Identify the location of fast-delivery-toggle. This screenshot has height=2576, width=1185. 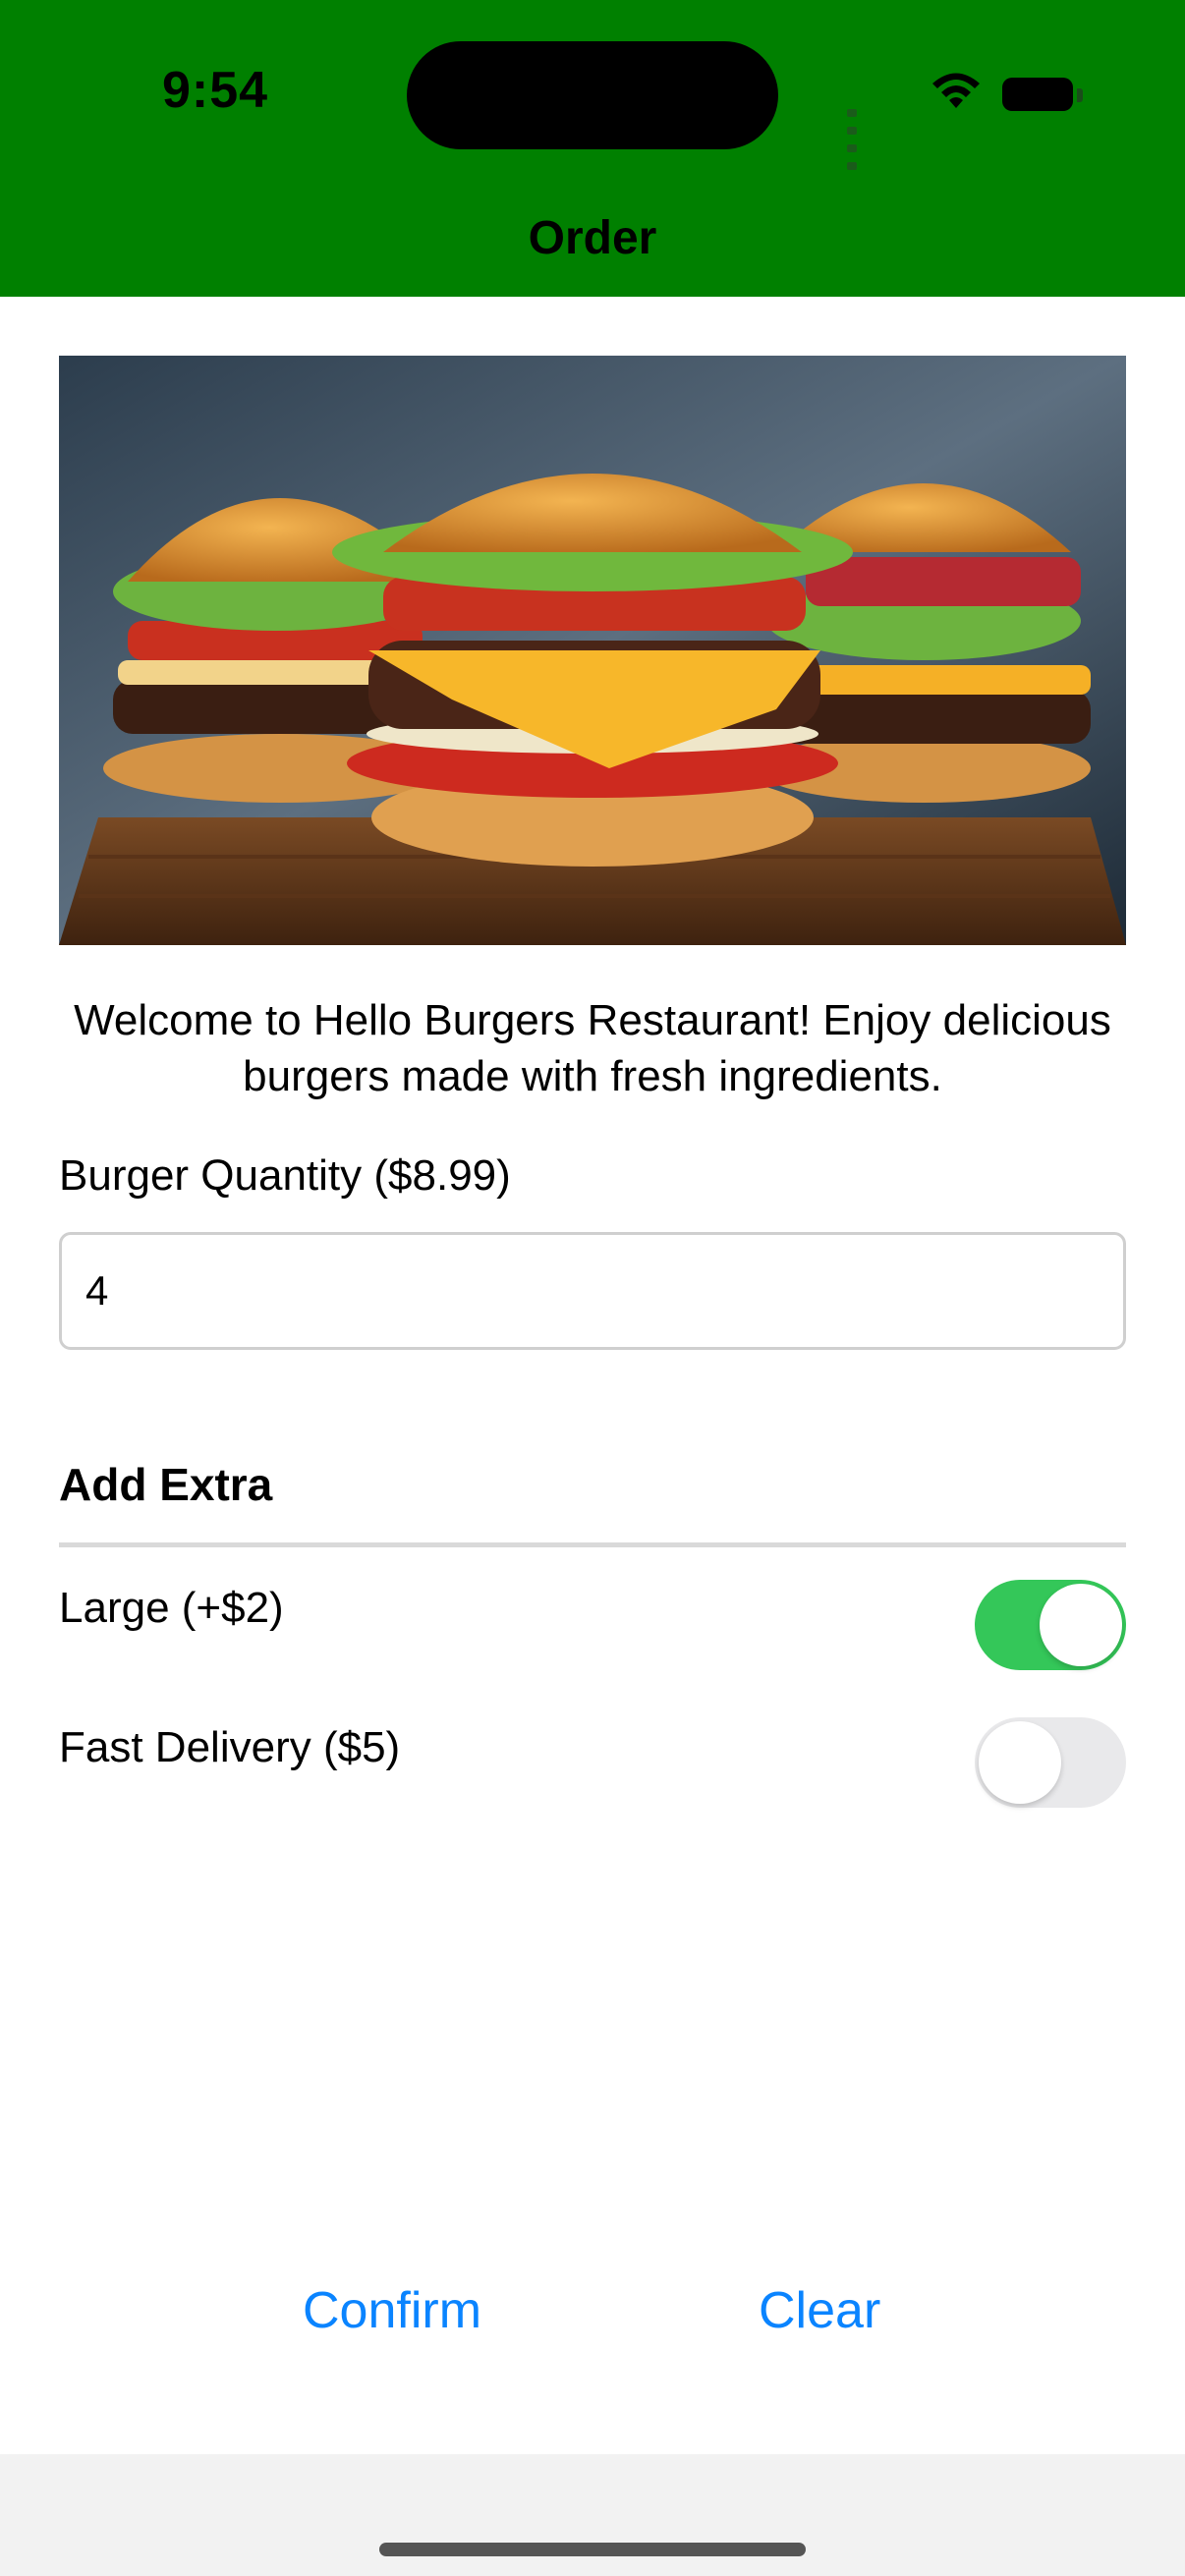
(1050, 1762).